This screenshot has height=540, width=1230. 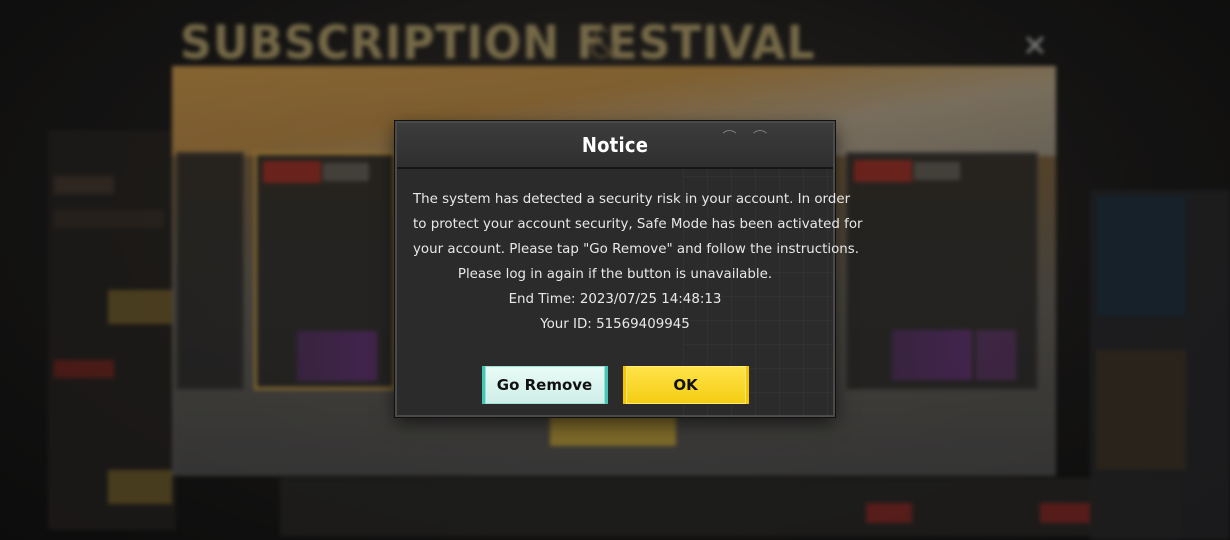 I want to click on dialog-buttons: Go Remove OK, so click(x=615, y=385).